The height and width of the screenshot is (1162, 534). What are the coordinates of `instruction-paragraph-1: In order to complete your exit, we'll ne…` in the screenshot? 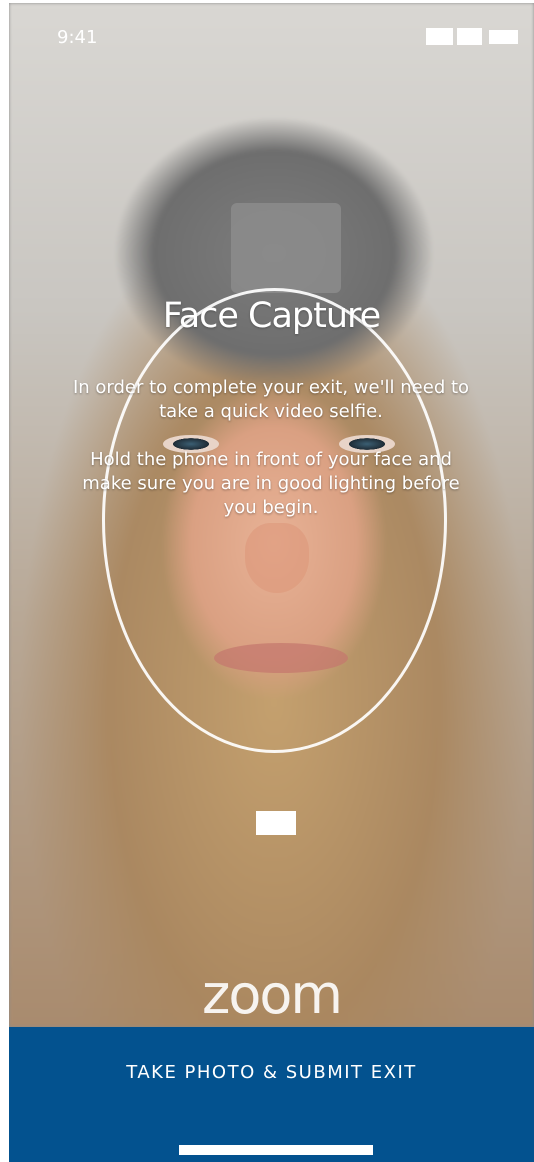 It's located at (271, 399).